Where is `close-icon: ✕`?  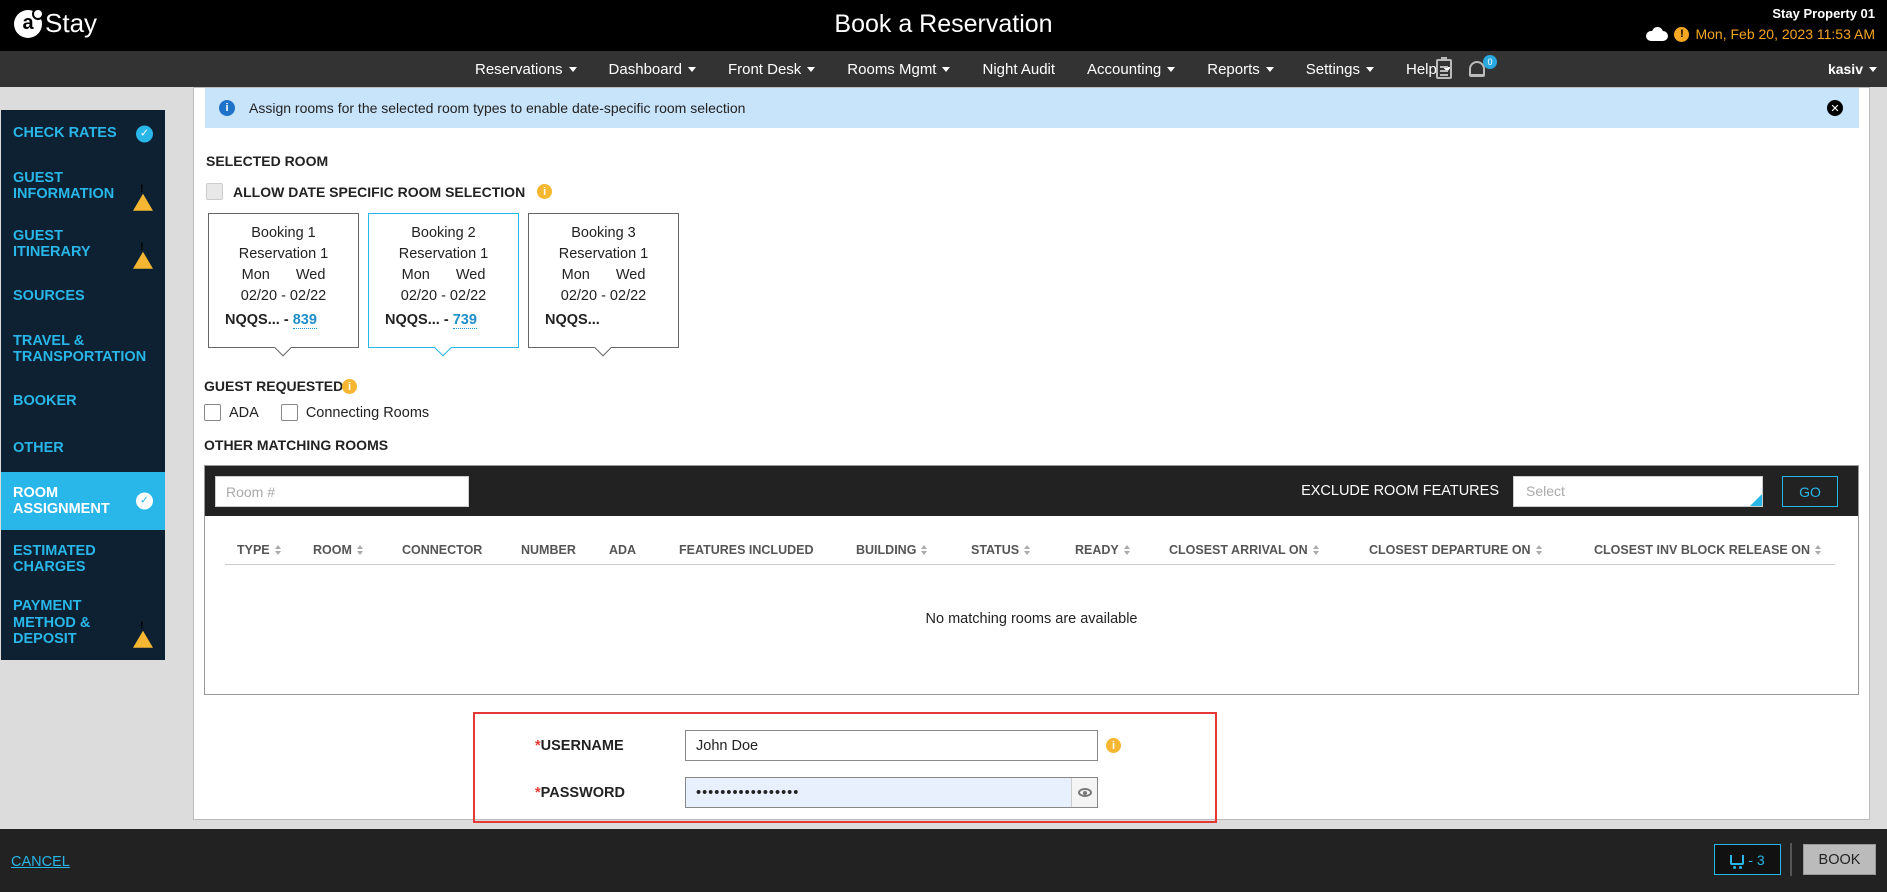
close-icon: ✕ is located at coordinates (1835, 108).